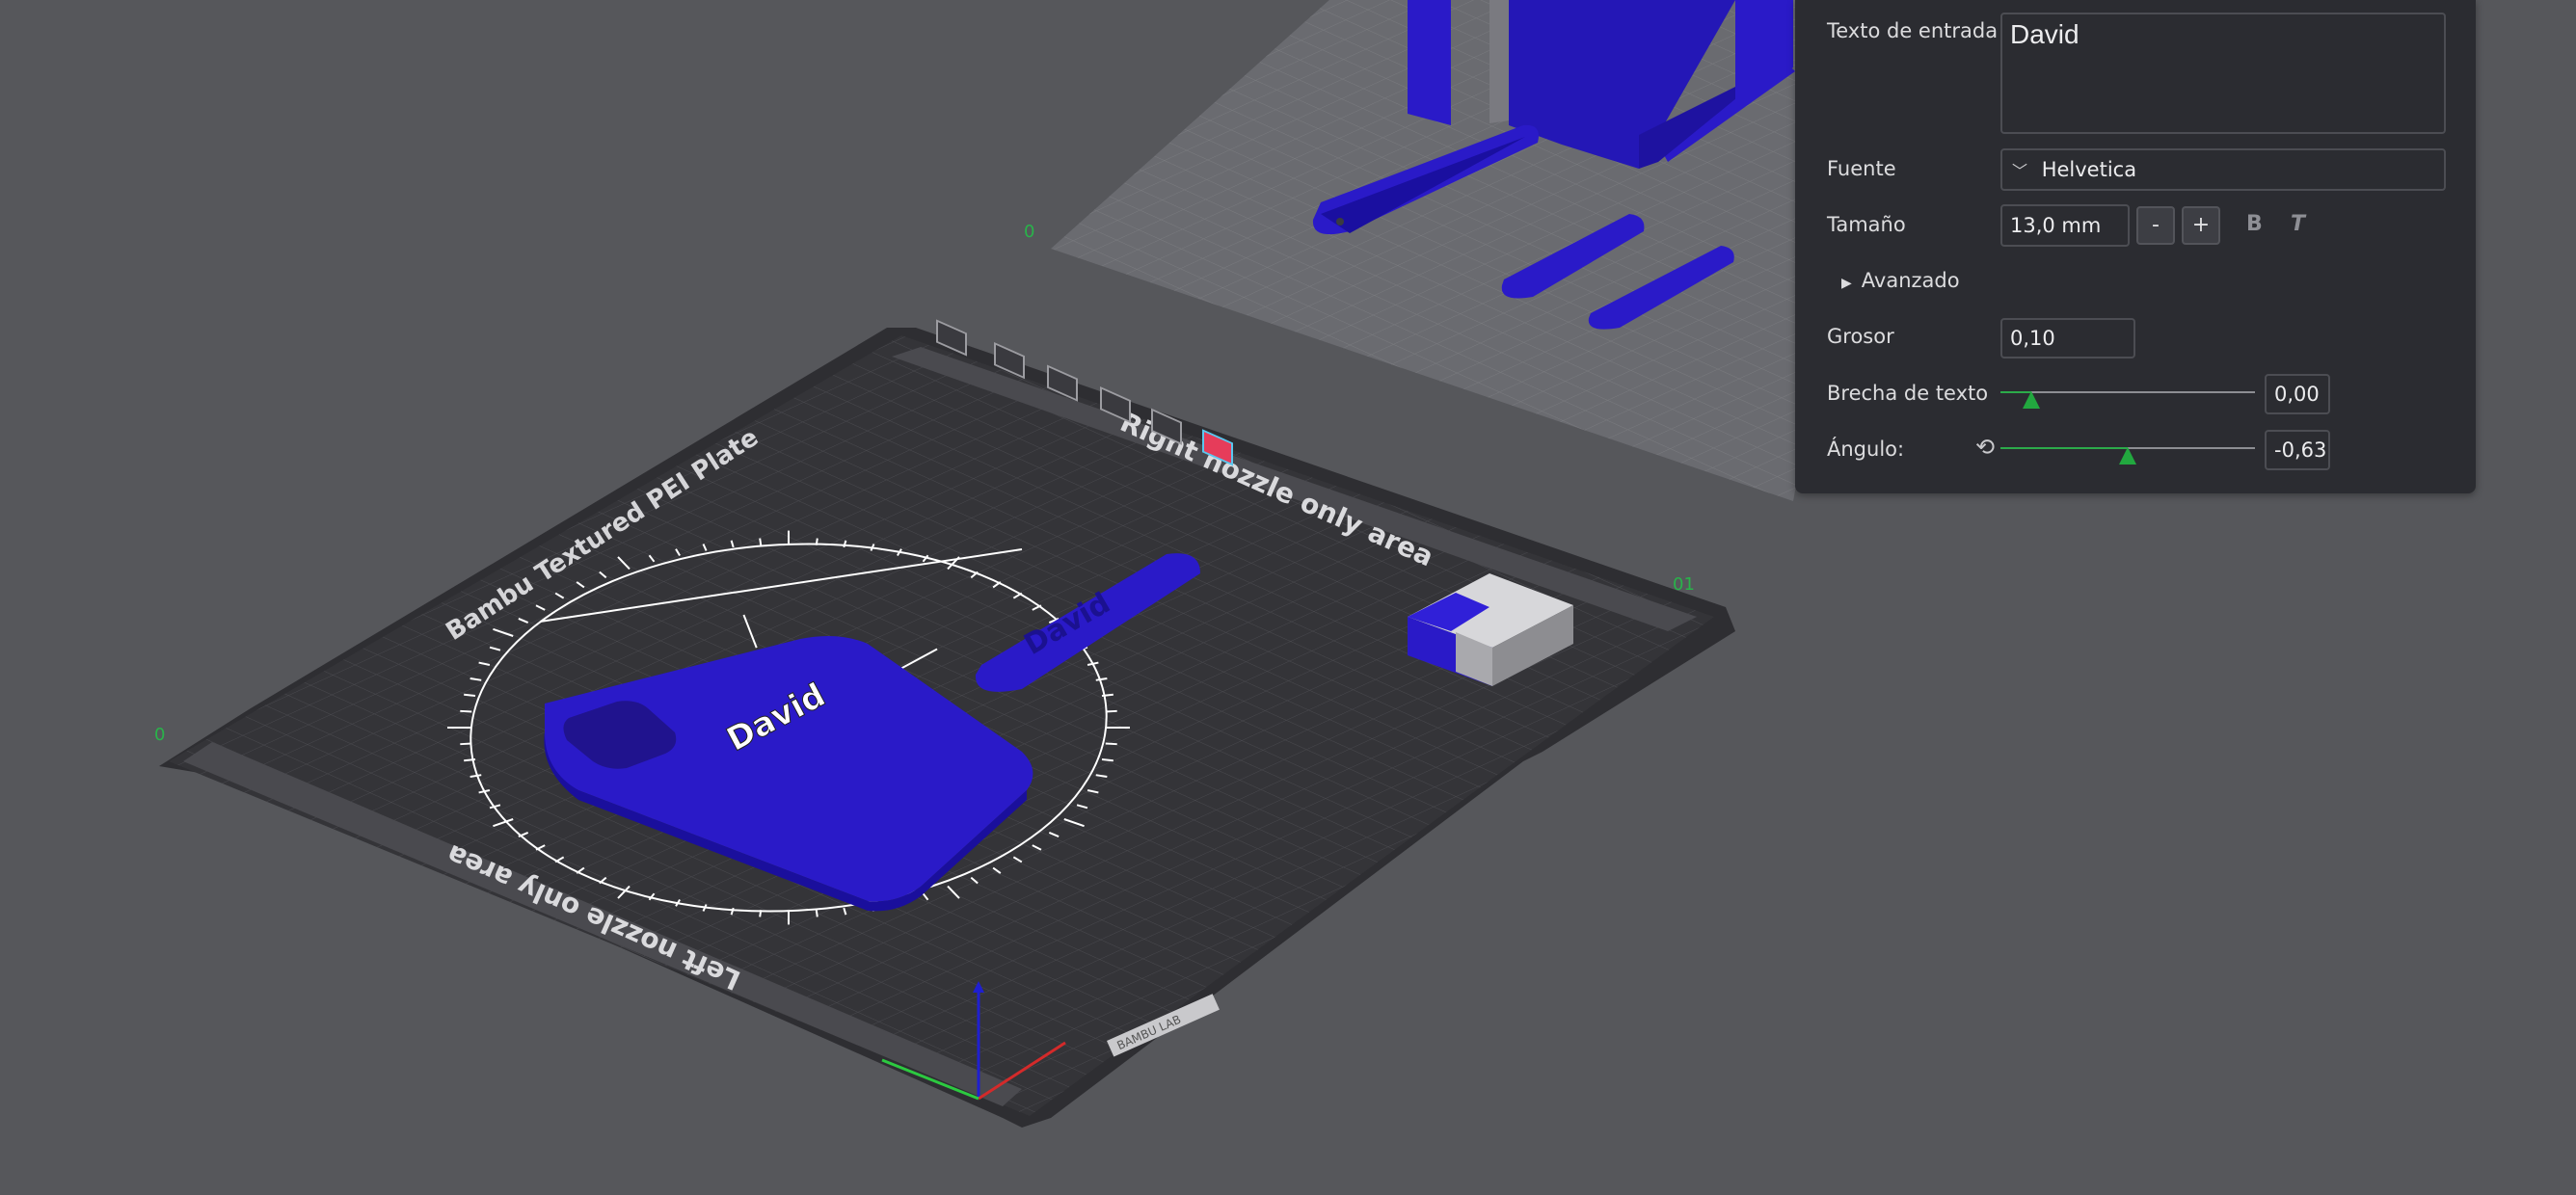 This screenshot has height=1195, width=2576. Describe the element at coordinates (1985, 447) in the screenshot. I see `reset-rotation-icon: ⟲` at that location.